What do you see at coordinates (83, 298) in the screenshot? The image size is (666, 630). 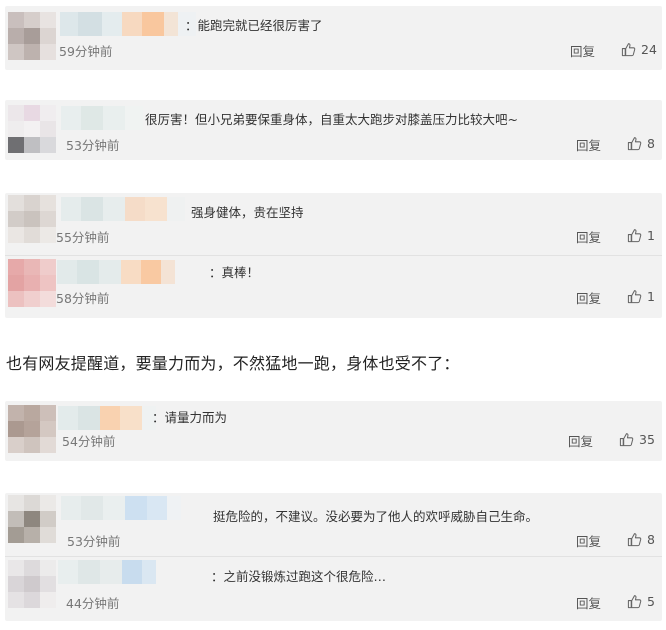 I see `comment-time: 58分钟前` at bounding box center [83, 298].